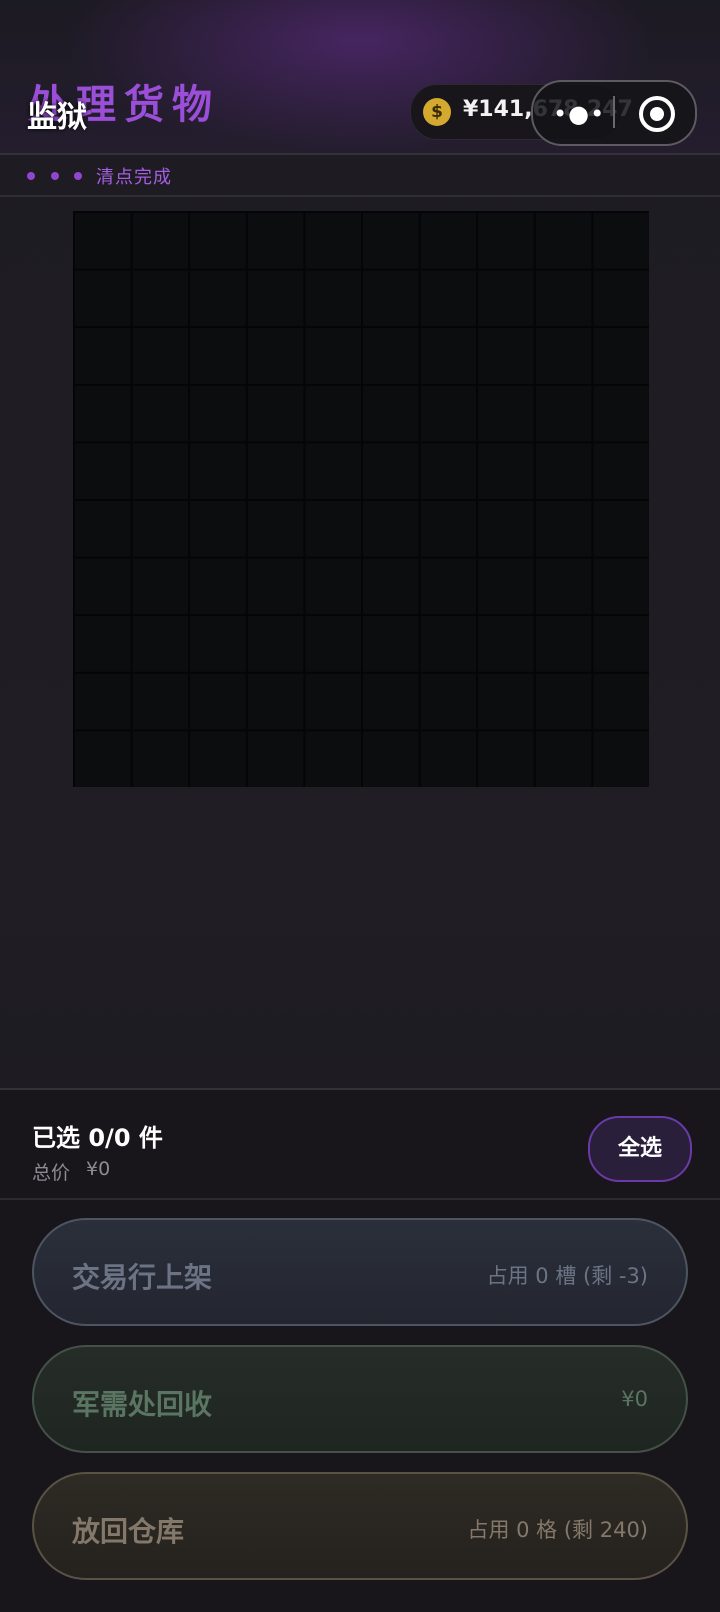 The width and height of the screenshot is (720, 1612). I want to click on page-title-location: 监狱, so click(57, 117).